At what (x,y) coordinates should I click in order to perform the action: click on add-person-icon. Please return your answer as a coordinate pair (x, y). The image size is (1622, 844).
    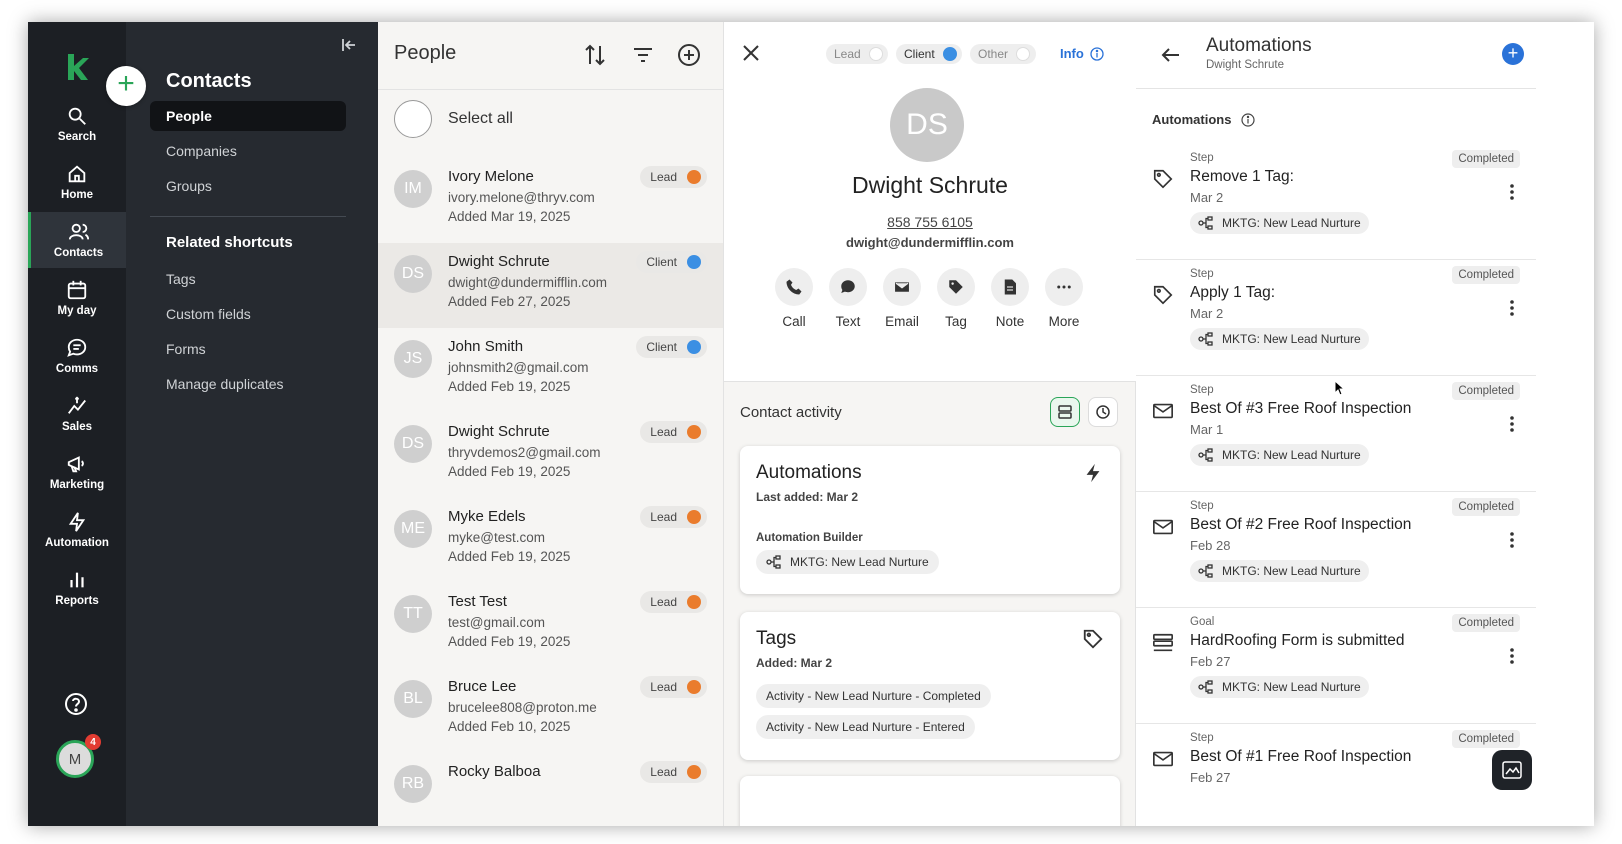
    Looking at the image, I should click on (689, 55).